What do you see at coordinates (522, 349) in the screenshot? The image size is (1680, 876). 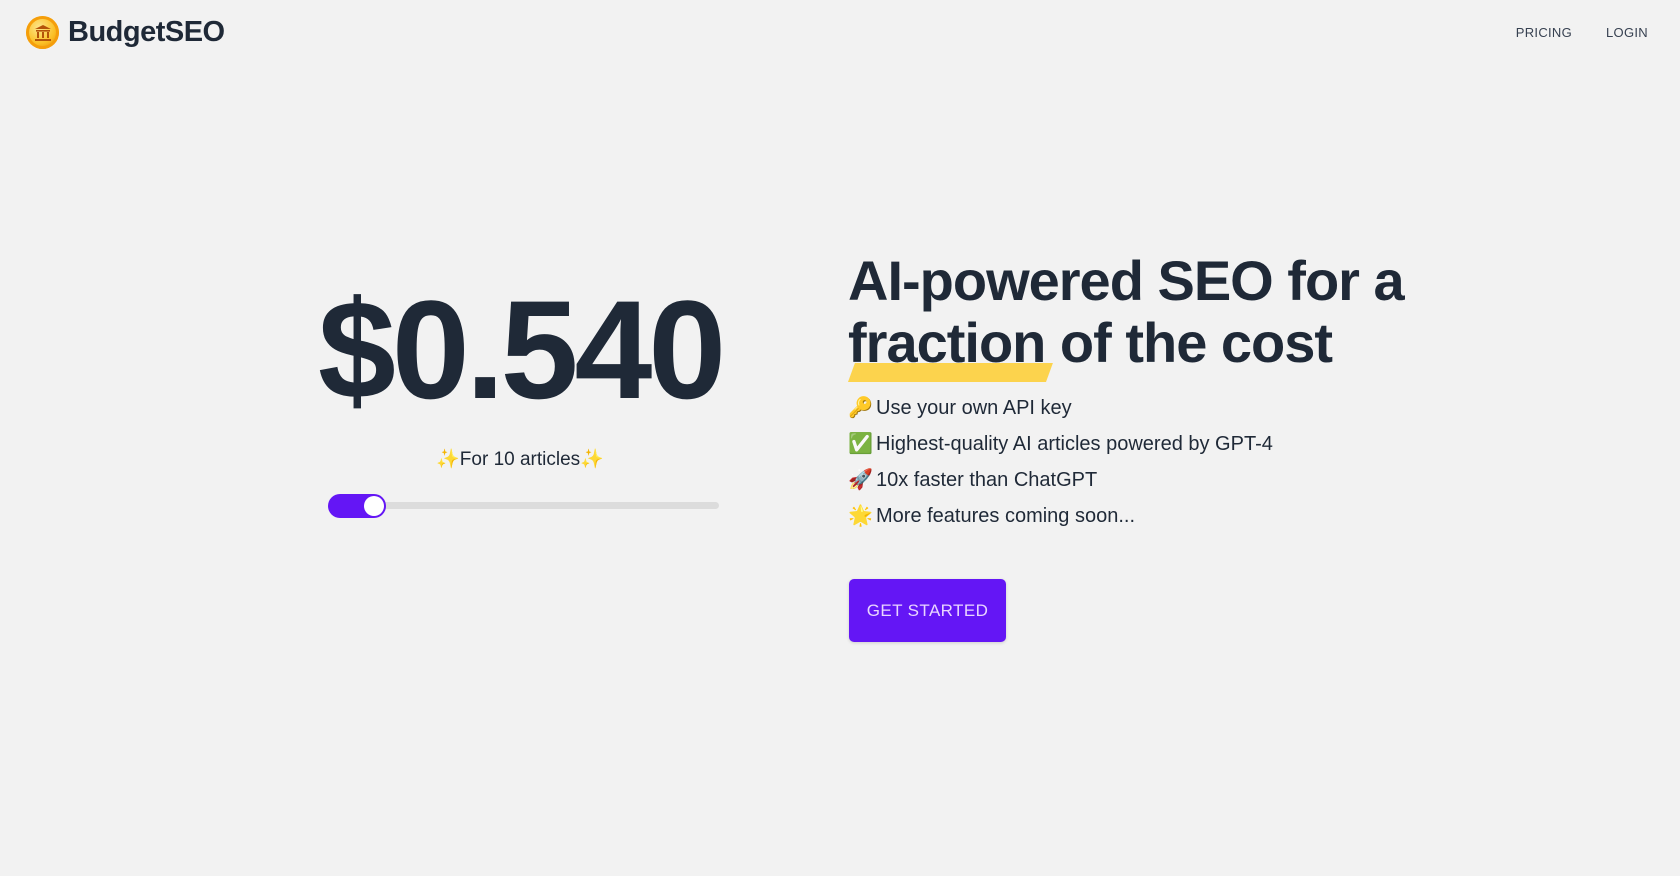 I see `price-display: $0.540` at bounding box center [522, 349].